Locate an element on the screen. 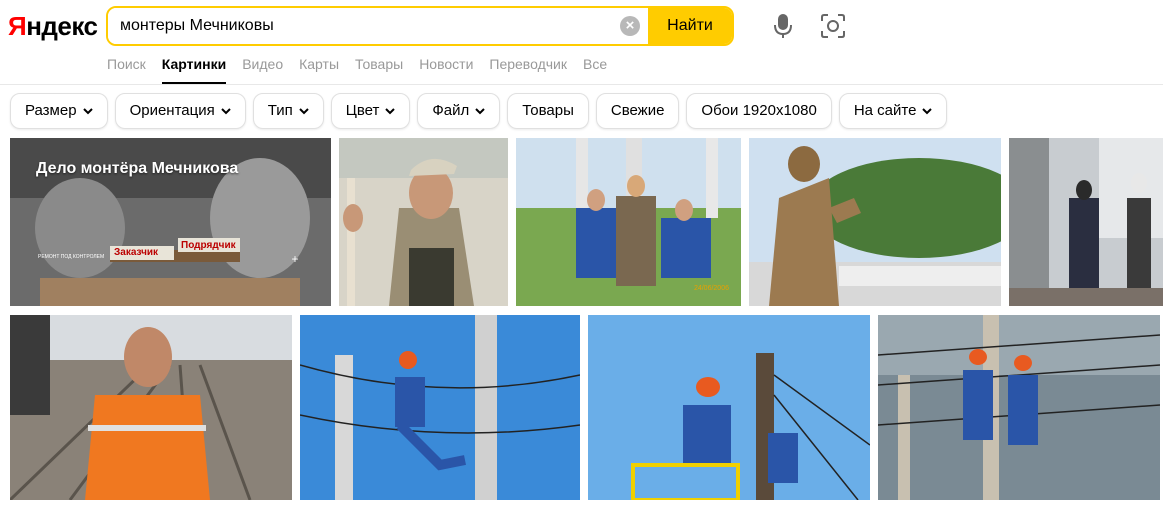  filter-orientation: Ориентация is located at coordinates (180, 111).